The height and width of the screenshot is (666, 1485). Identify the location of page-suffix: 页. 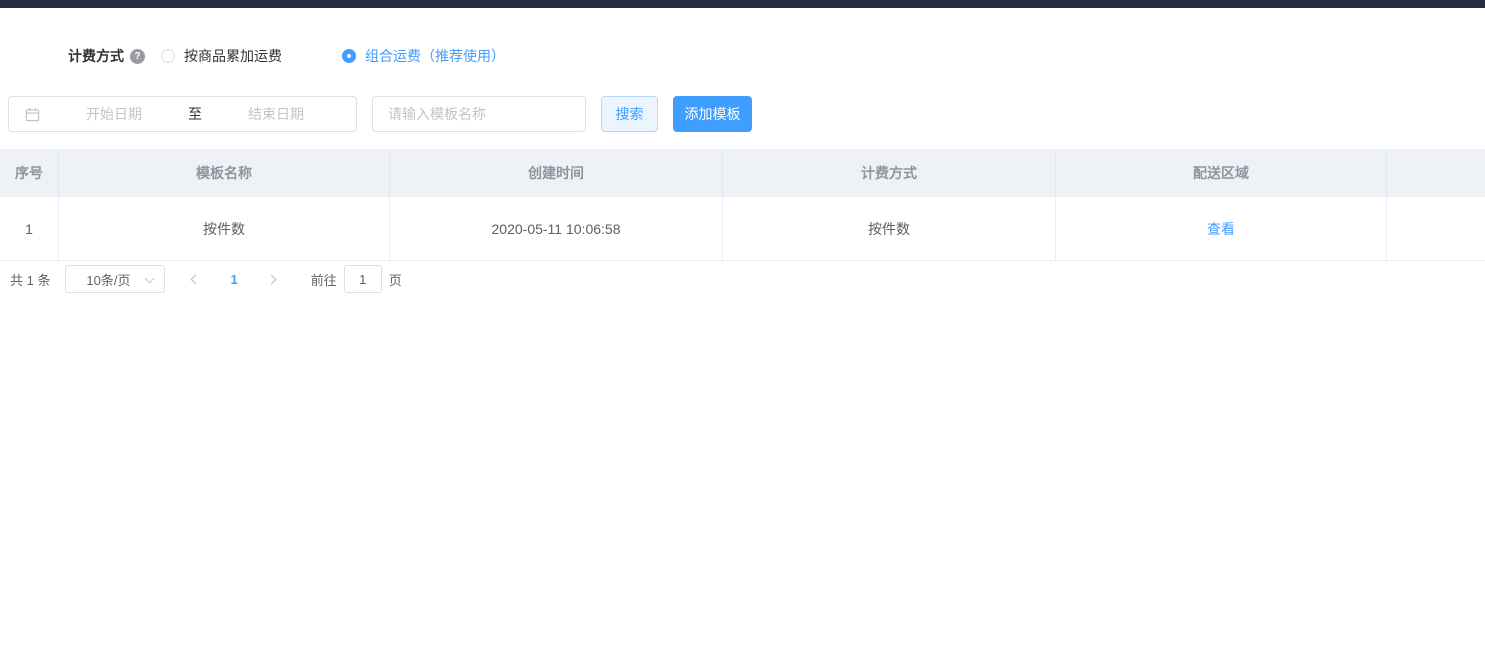
(395, 280).